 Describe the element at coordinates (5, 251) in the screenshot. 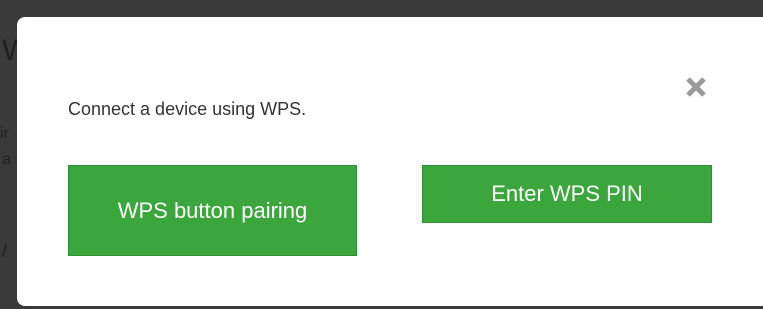

I see `background-text-fragment: /` at that location.